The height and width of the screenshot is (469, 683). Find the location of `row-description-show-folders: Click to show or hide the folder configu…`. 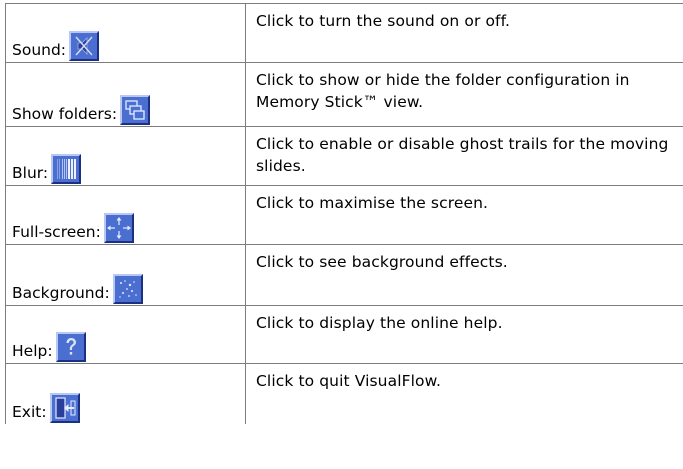

row-description-show-folders: Click to show or hide the folder configu… is located at coordinates (464, 94).